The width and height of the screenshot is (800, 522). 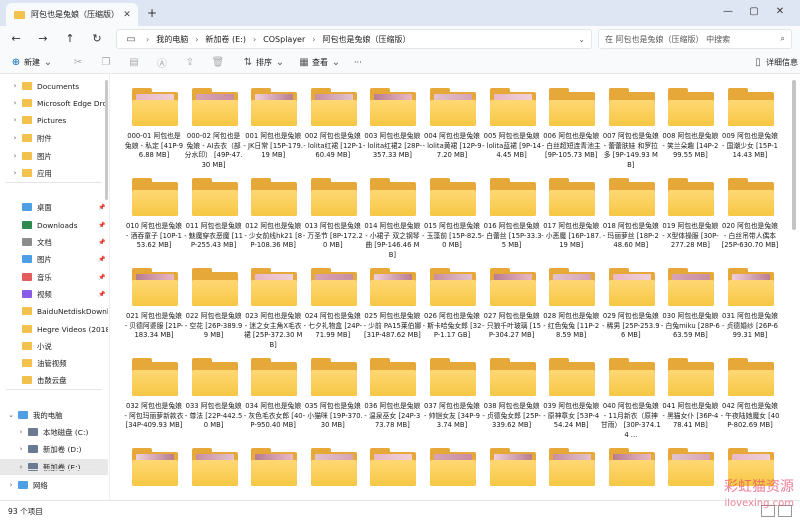 I want to click on content-scrollbar, so click(x=794, y=155).